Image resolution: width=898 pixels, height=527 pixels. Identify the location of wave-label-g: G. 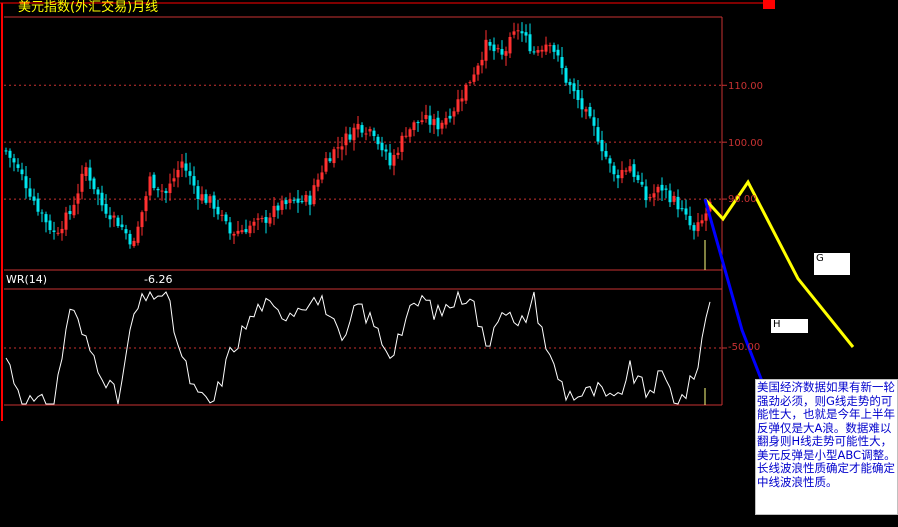
(832, 264).